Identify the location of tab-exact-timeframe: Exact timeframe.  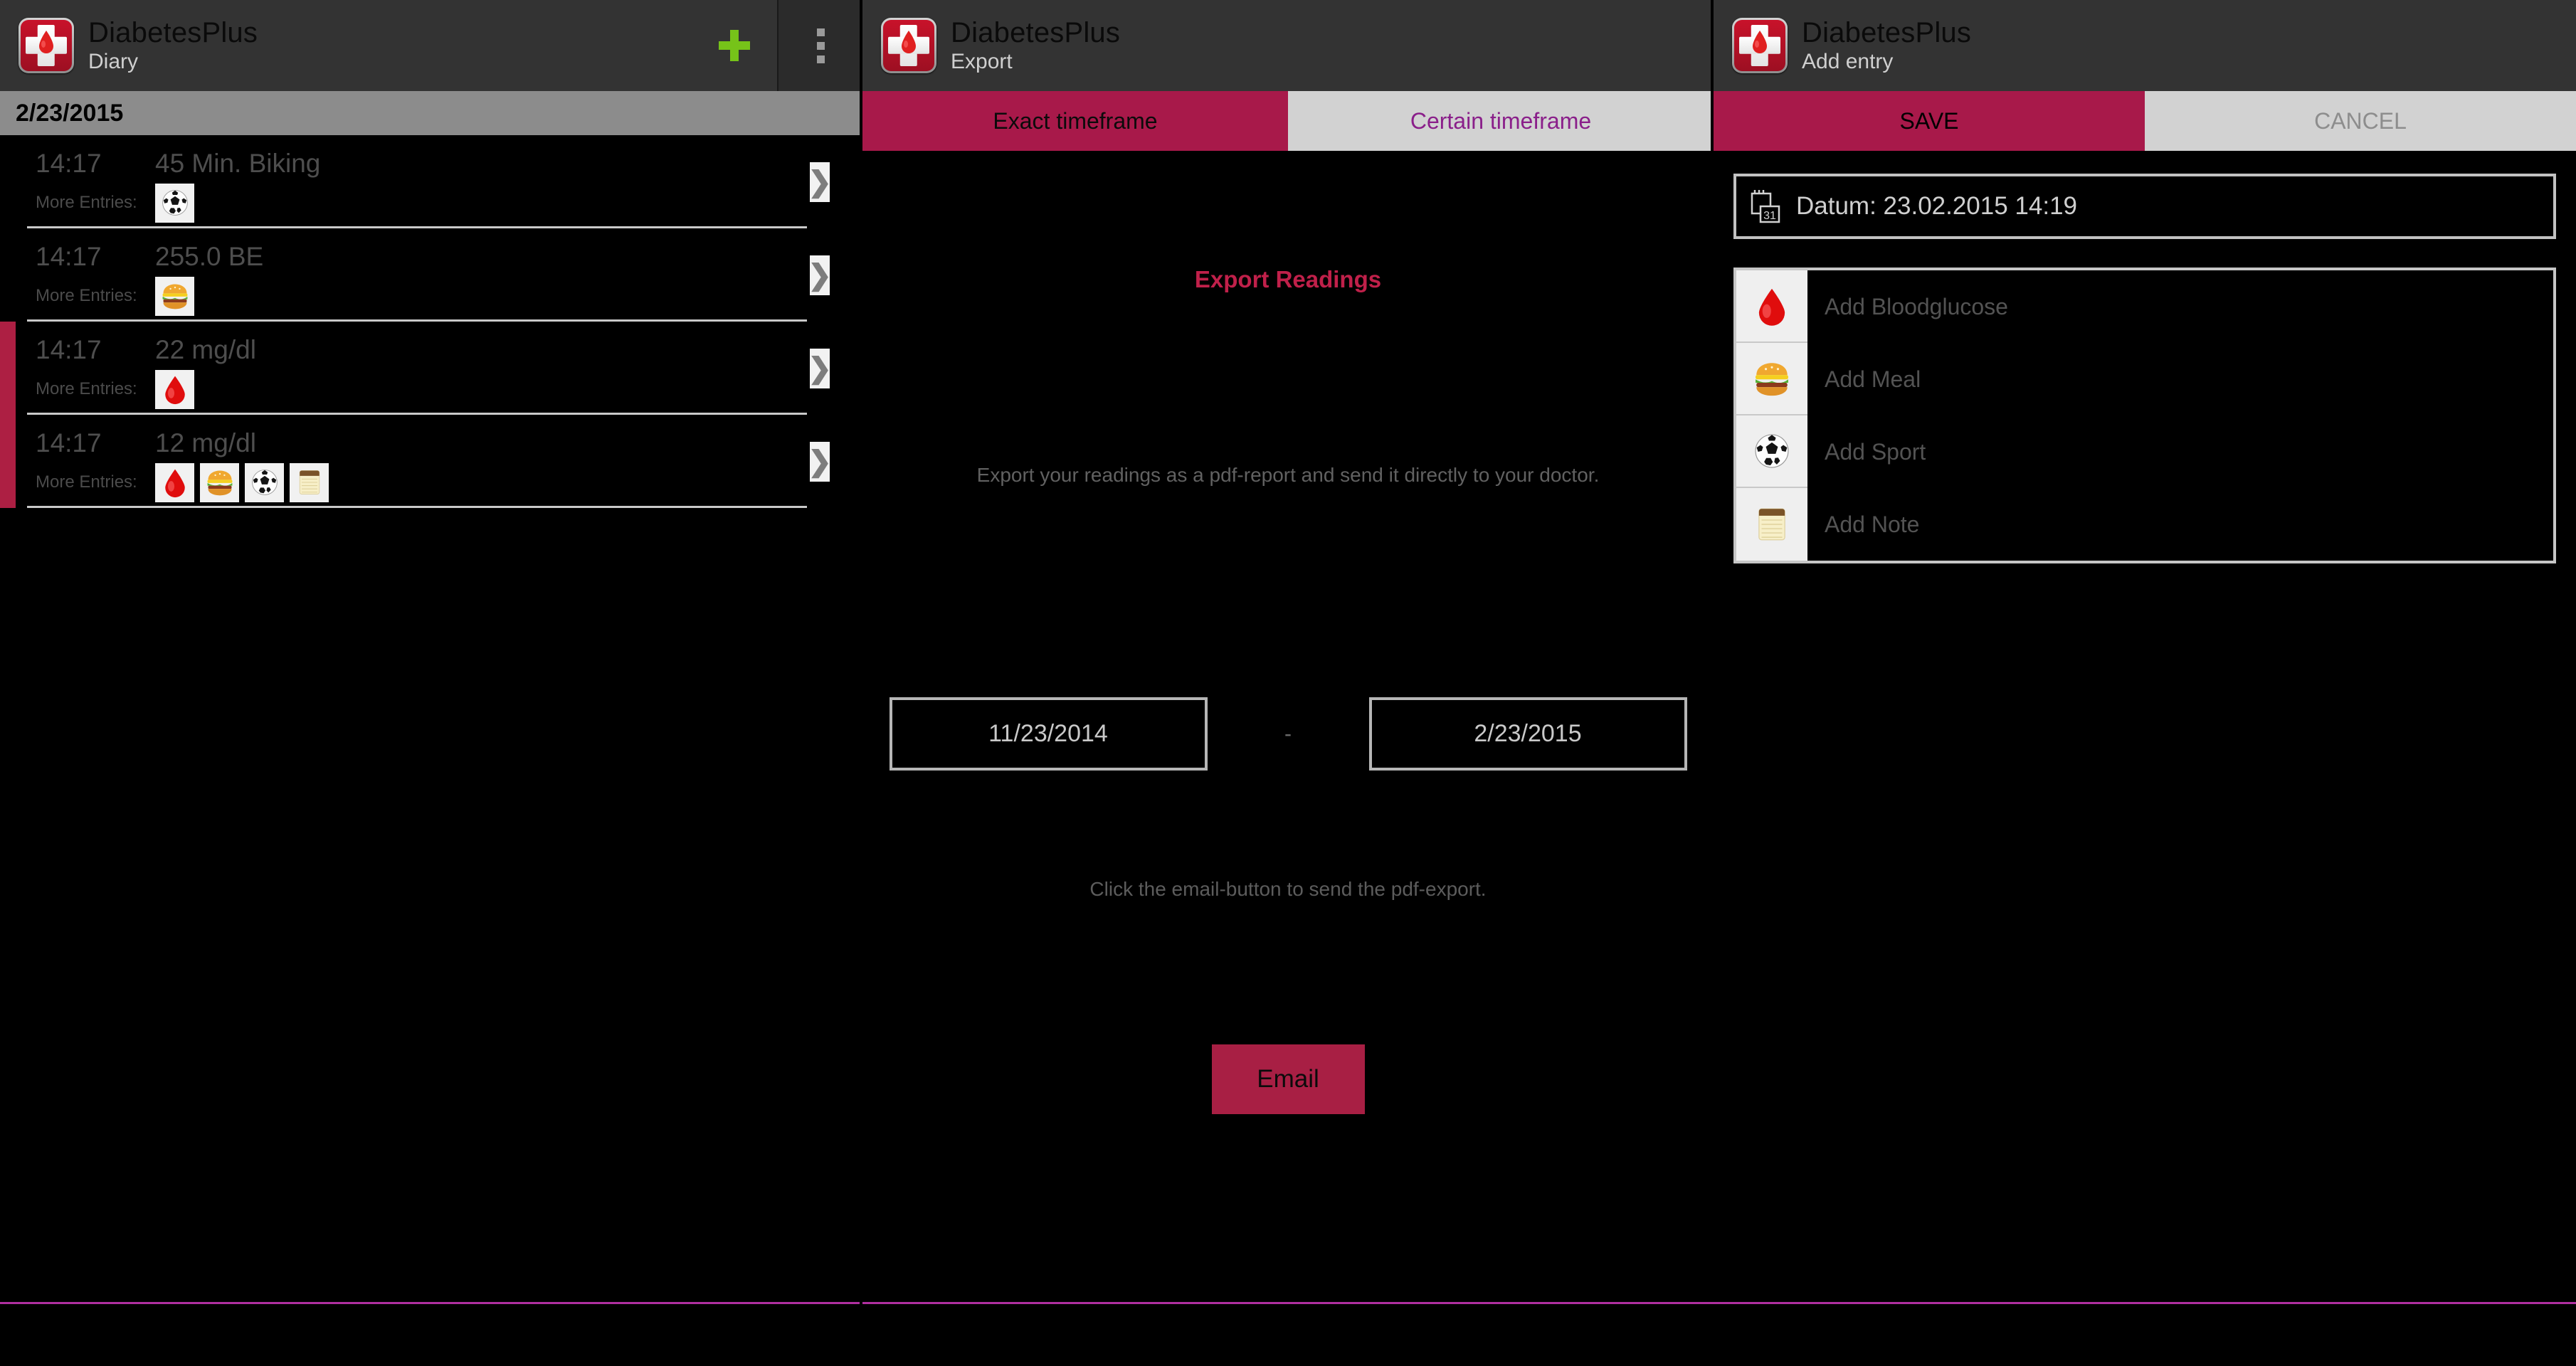
(1075, 121).